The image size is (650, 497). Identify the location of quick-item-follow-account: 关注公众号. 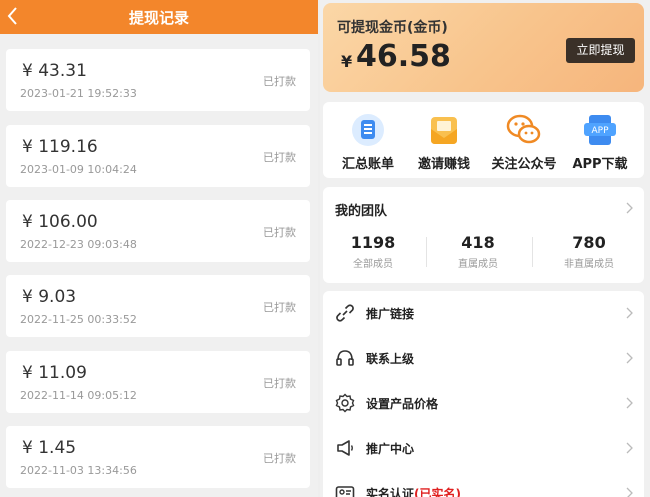
(524, 143).